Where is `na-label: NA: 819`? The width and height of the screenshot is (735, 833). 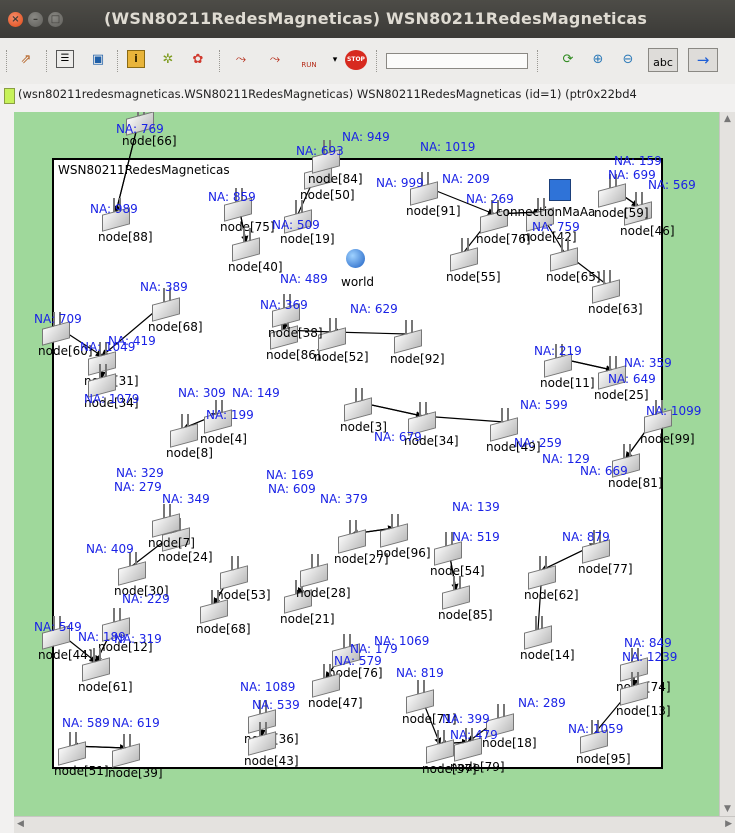
na-label: NA: 819 is located at coordinates (420, 673).